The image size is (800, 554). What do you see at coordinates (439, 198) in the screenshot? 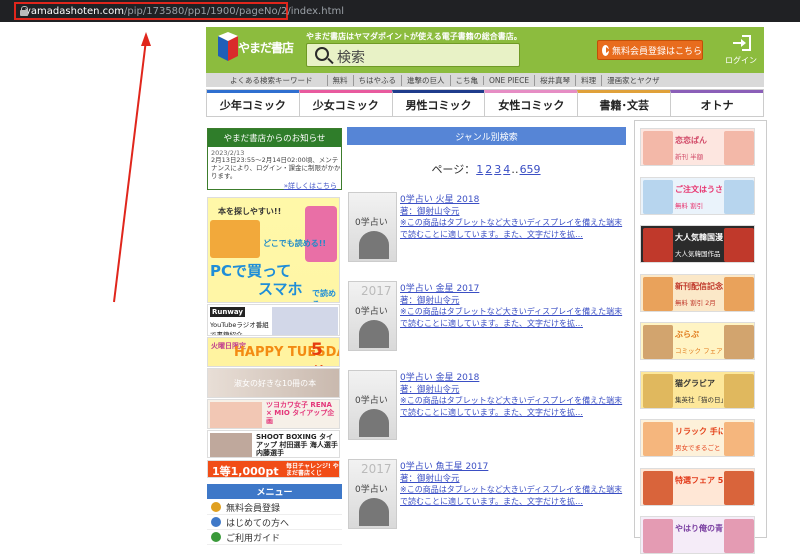
I see `book-title-link: 0学占い 火星 2018` at bounding box center [439, 198].